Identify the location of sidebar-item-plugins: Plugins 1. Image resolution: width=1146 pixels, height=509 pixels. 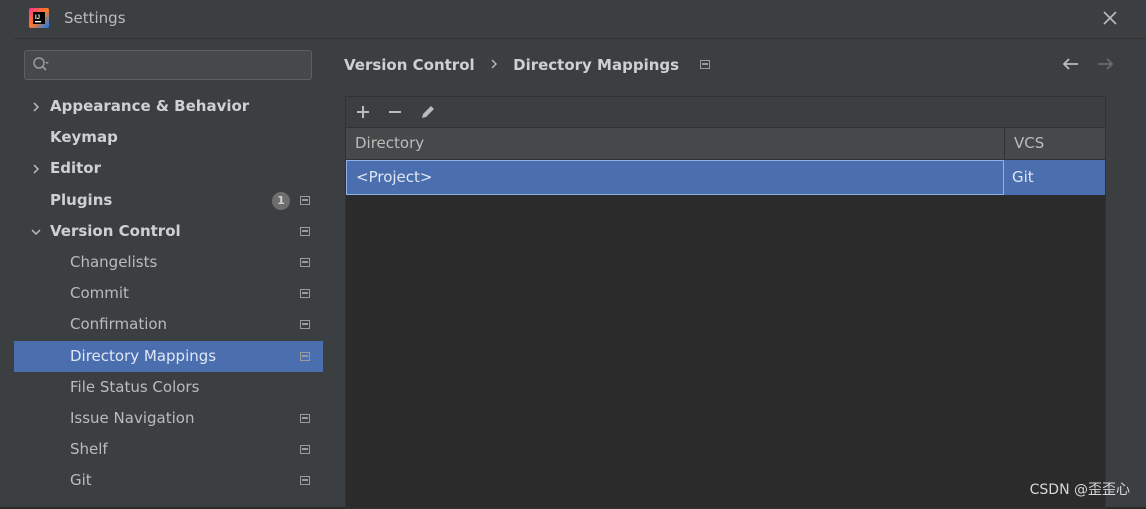
(168, 200).